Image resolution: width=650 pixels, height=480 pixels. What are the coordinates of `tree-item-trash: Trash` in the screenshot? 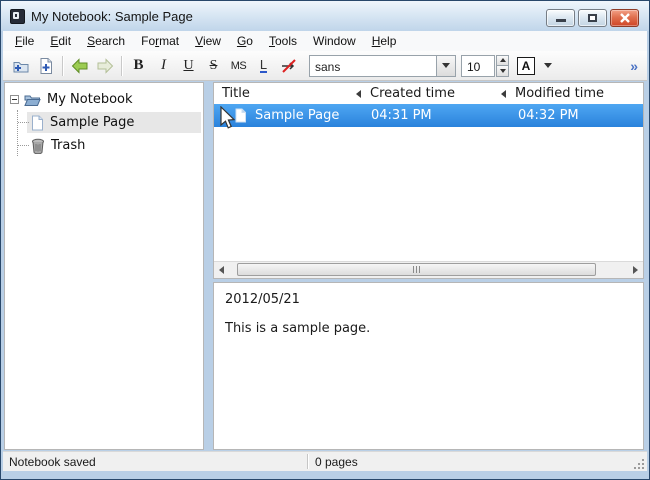 It's located at (104, 145).